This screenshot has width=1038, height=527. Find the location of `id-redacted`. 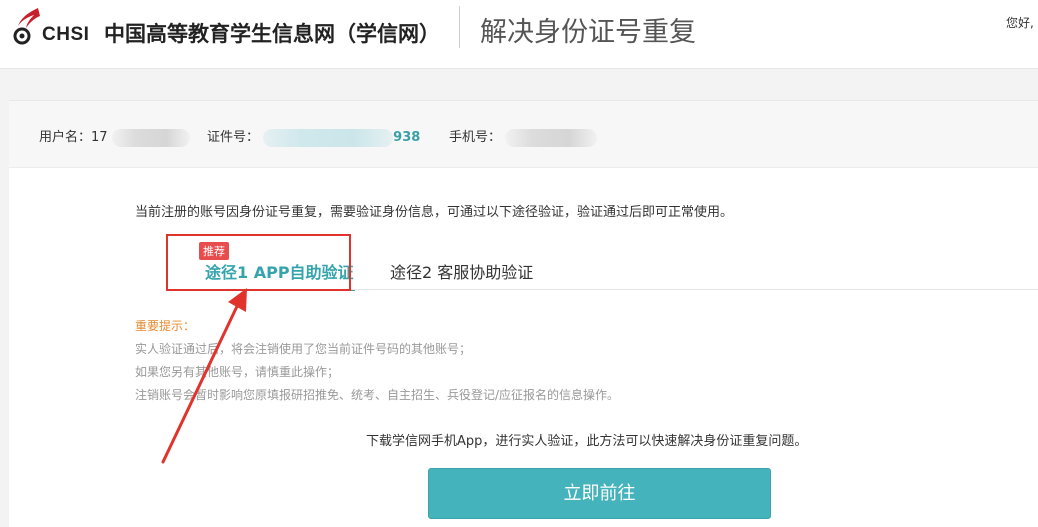

id-redacted is located at coordinates (328, 137).